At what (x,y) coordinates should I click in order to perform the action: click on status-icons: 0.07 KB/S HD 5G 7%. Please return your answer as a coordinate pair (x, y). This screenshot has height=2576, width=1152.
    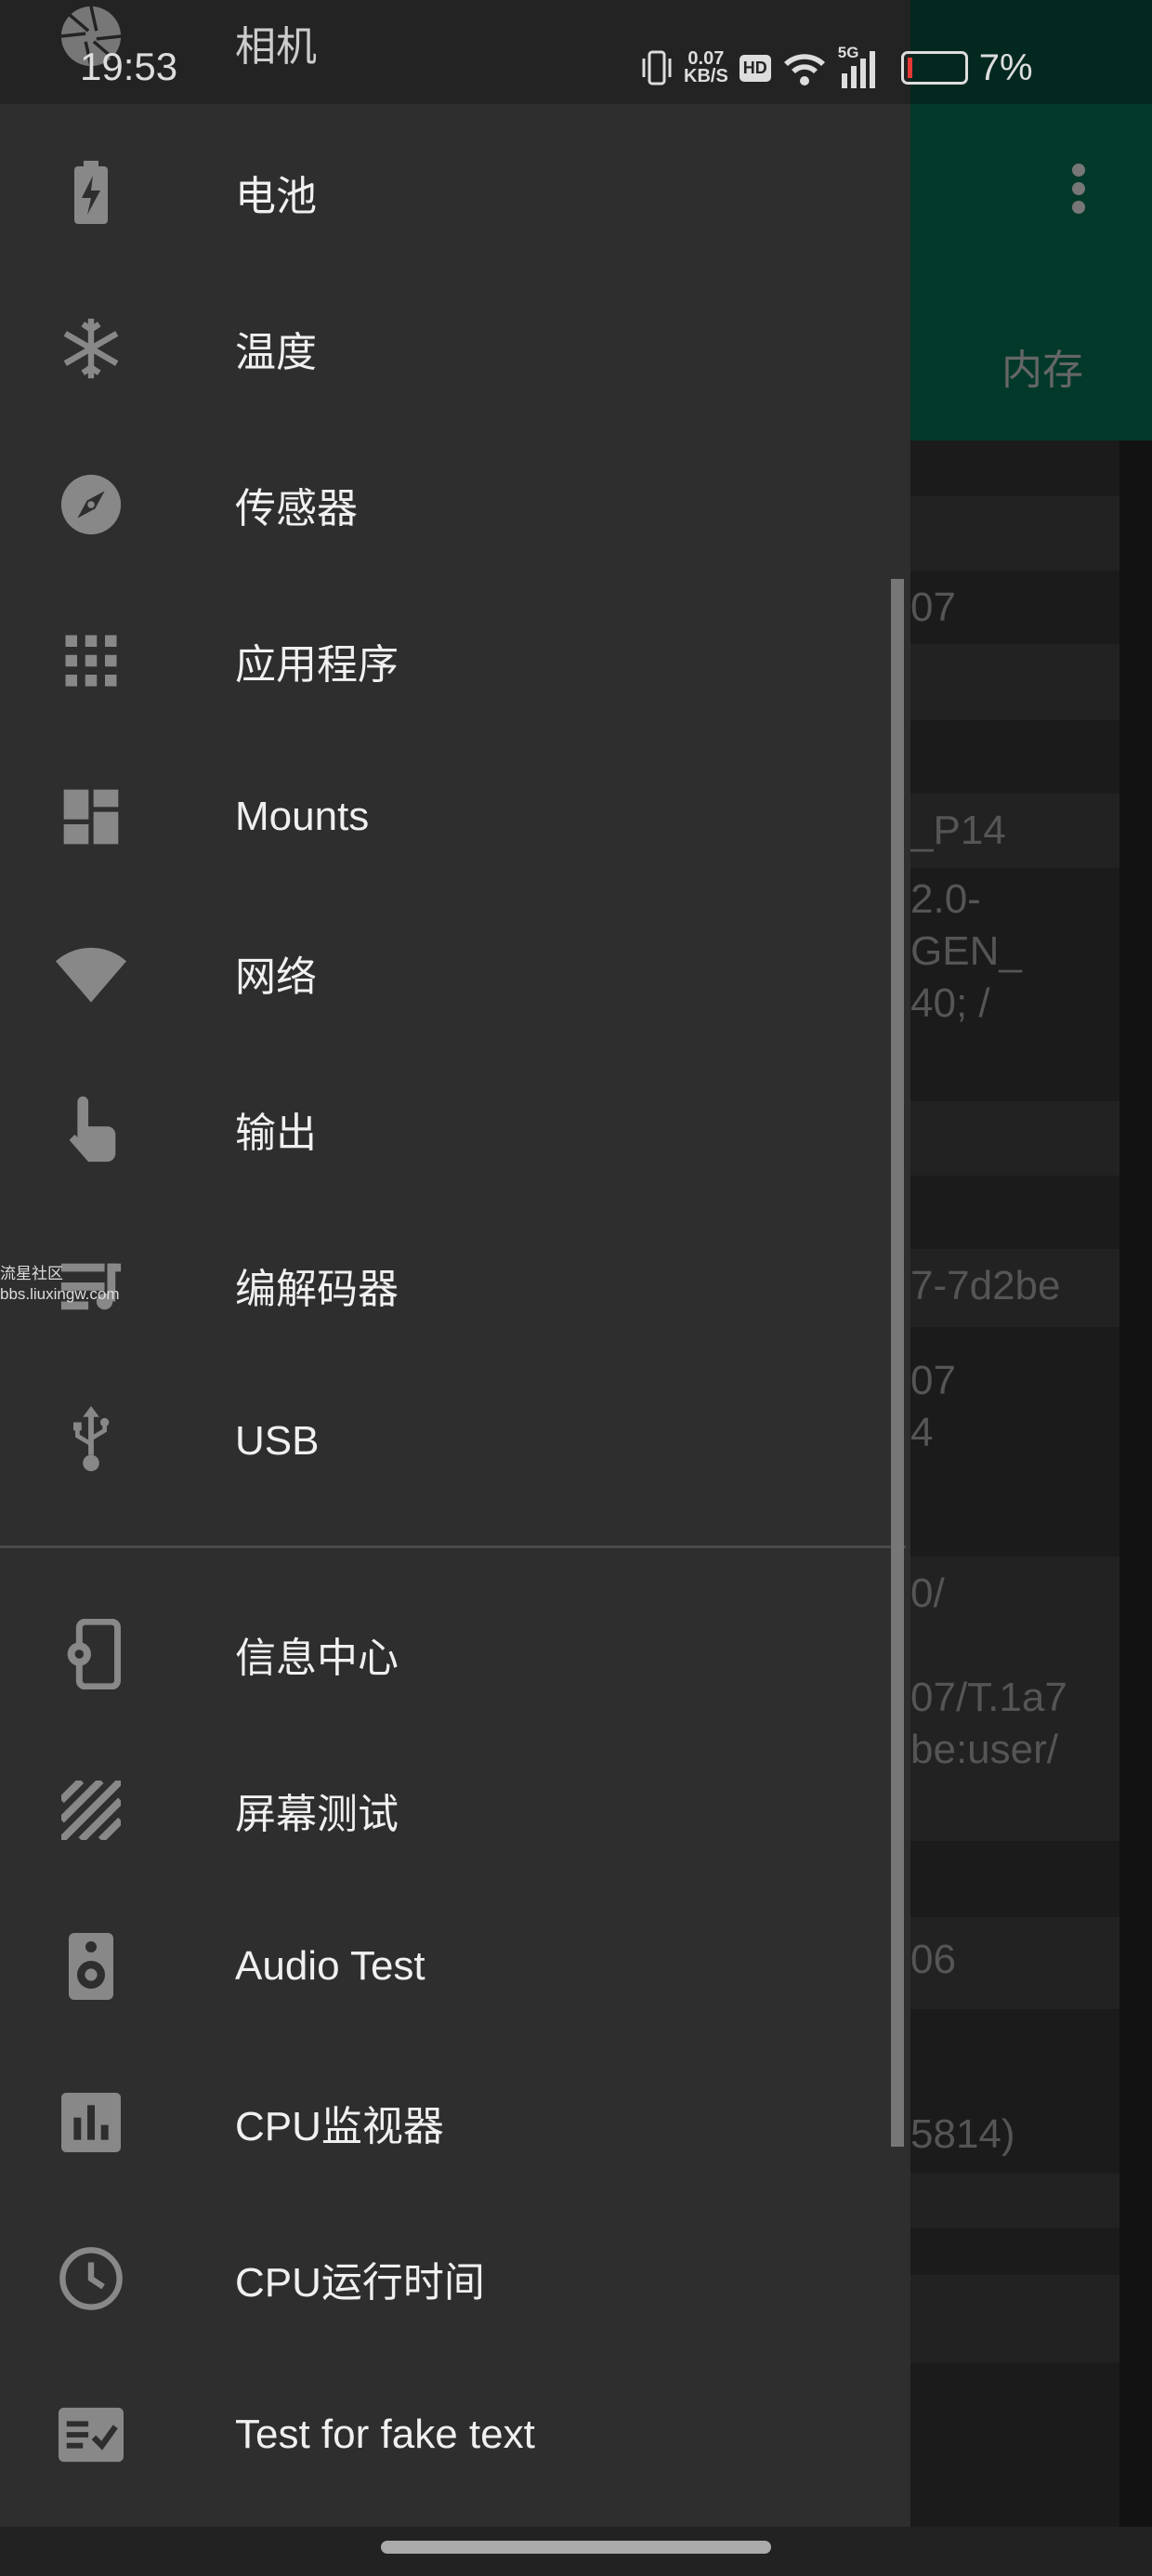
    Looking at the image, I should click on (837, 66).